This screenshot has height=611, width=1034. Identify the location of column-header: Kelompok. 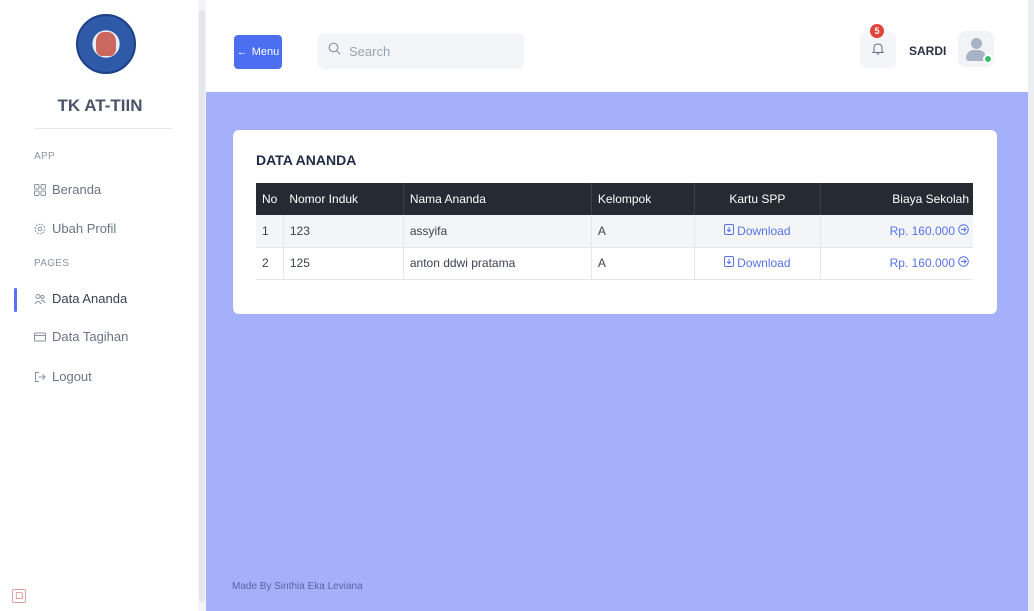
(642, 199).